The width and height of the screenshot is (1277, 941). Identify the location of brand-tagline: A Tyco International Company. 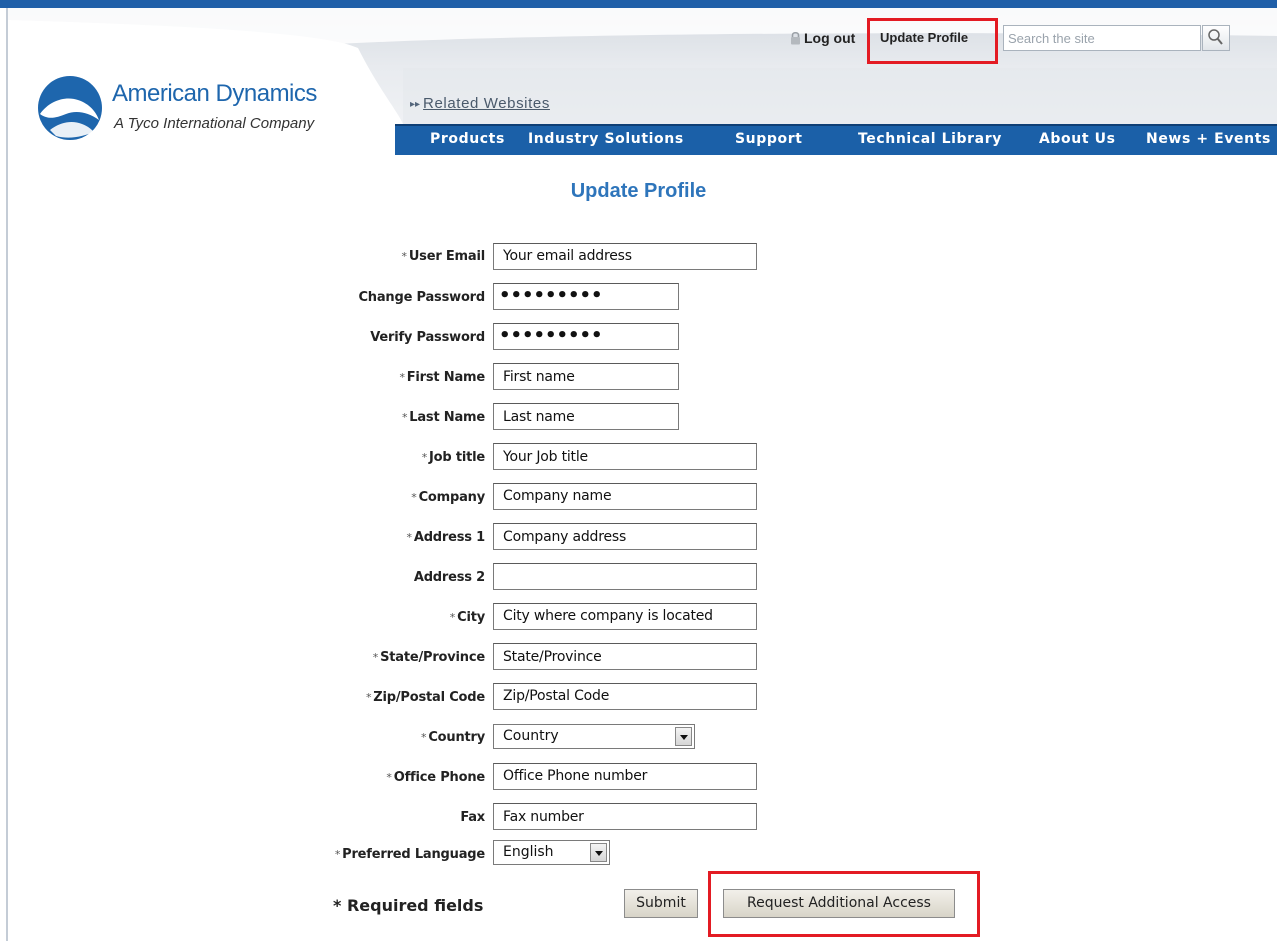
(214, 123).